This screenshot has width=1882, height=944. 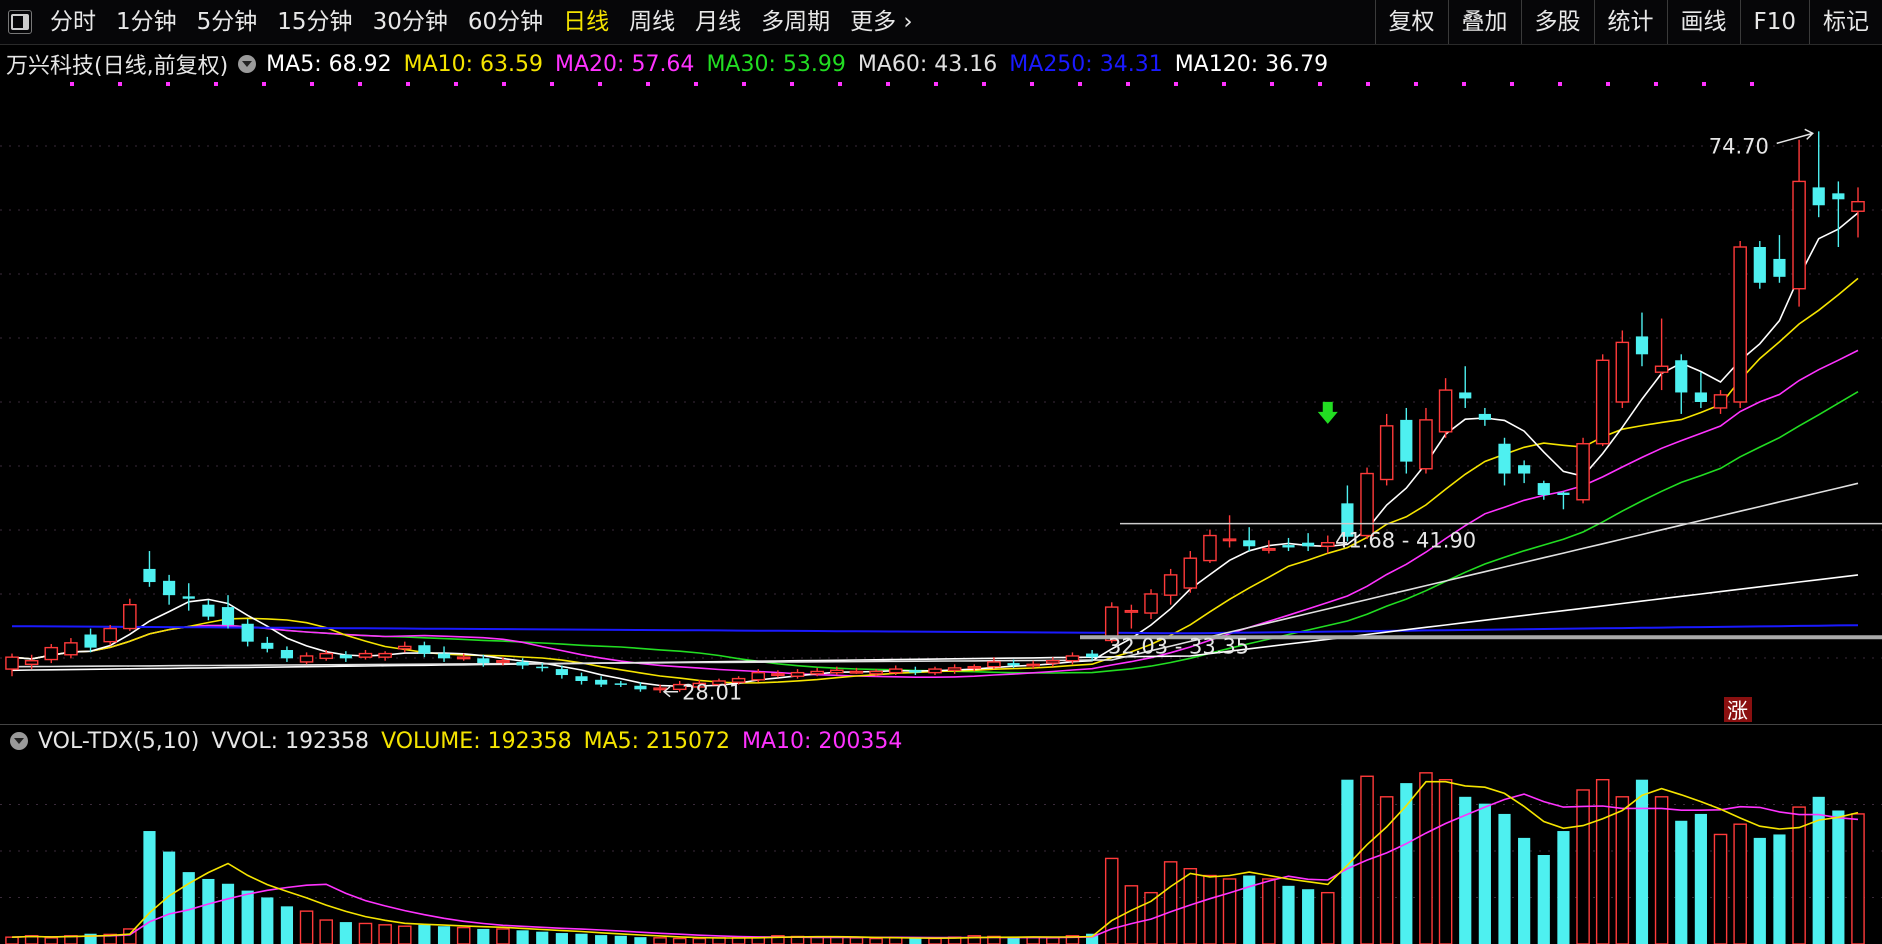 I want to click on tool-buttons: 复权 叠加 多股 统计 画线 F10 标记, so click(x=1628, y=22).